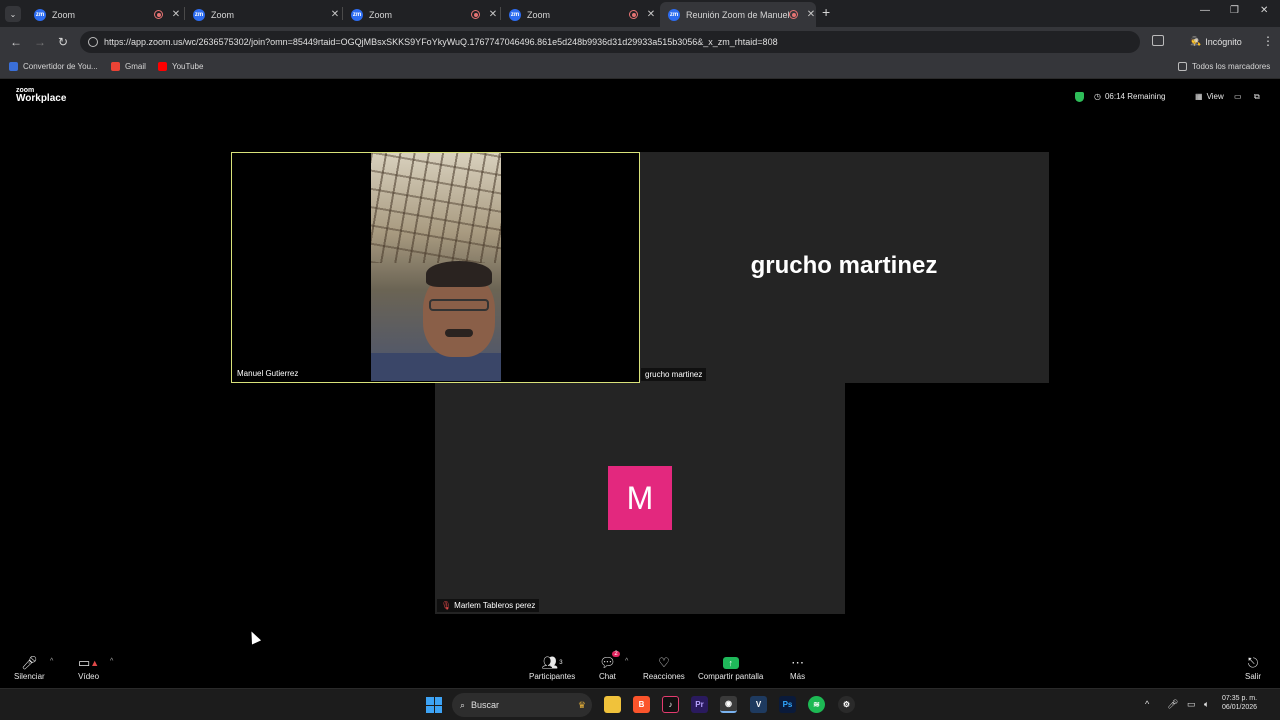 The image size is (1280, 720). I want to click on back-button: ←, so click(16, 42).